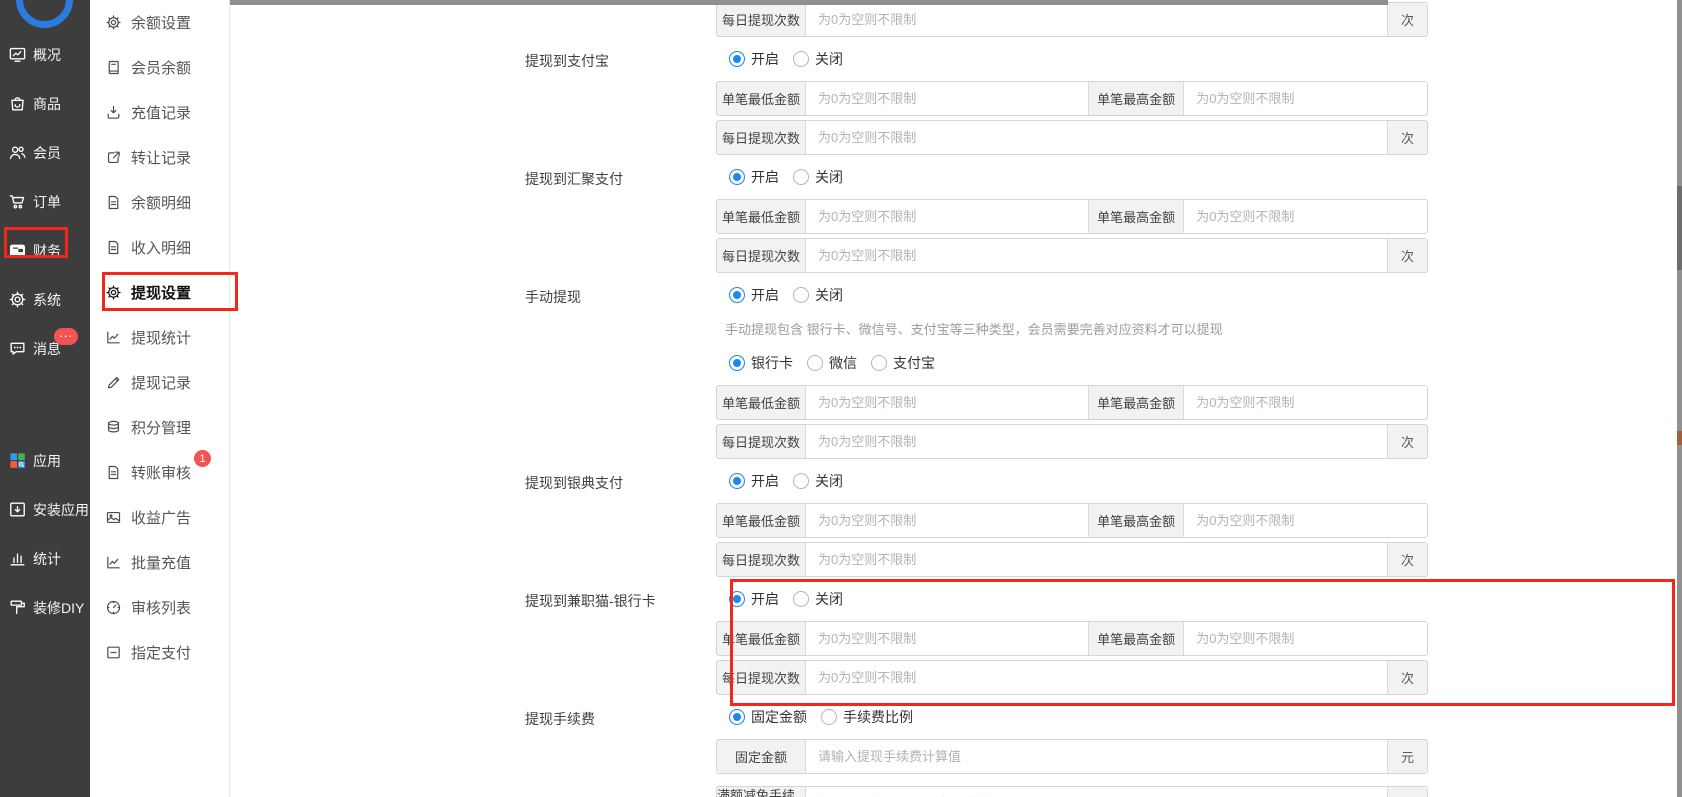 The image size is (1682, 797). I want to click on jianzhimao-amount-min-addon: 单笔最低金额, so click(761, 638).